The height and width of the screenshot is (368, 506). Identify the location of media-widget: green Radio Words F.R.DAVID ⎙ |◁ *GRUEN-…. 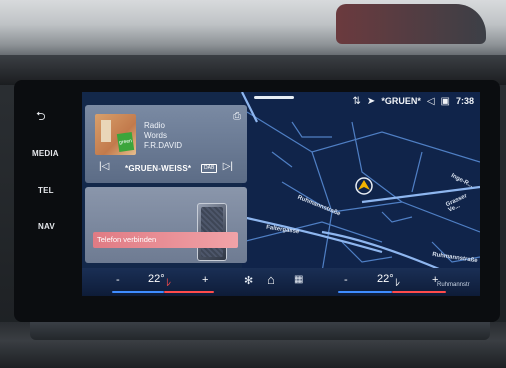
(166, 144).